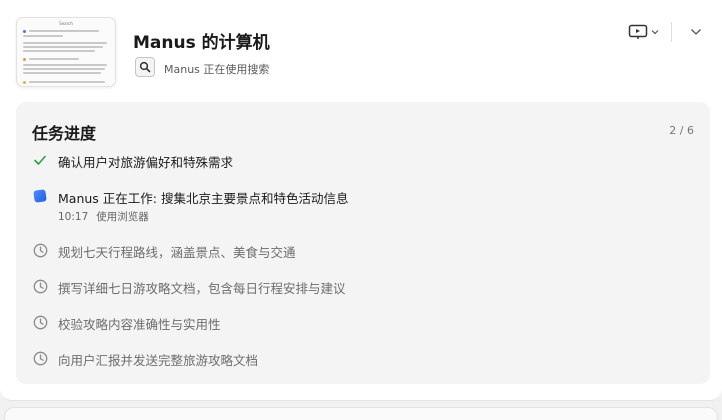 The height and width of the screenshot is (420, 722). I want to click on task-step-label: Manus 正在工作: 搜集北京主要景点和特色活动信息, so click(203, 198).